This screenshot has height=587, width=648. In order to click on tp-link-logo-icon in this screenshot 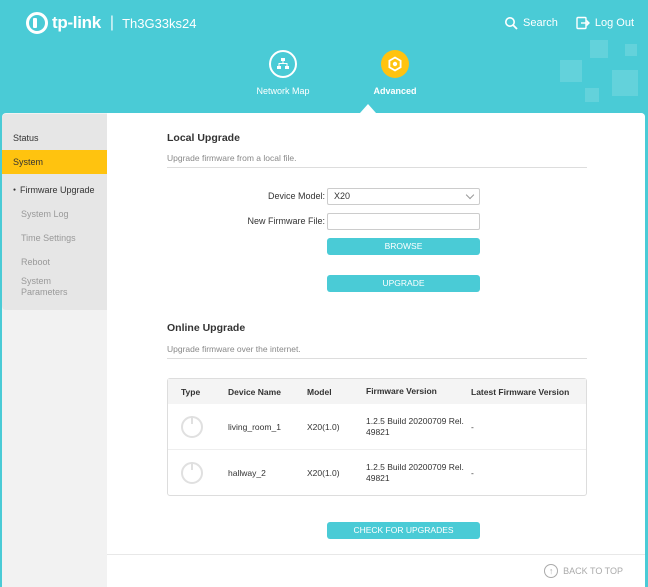, I will do `click(37, 23)`.